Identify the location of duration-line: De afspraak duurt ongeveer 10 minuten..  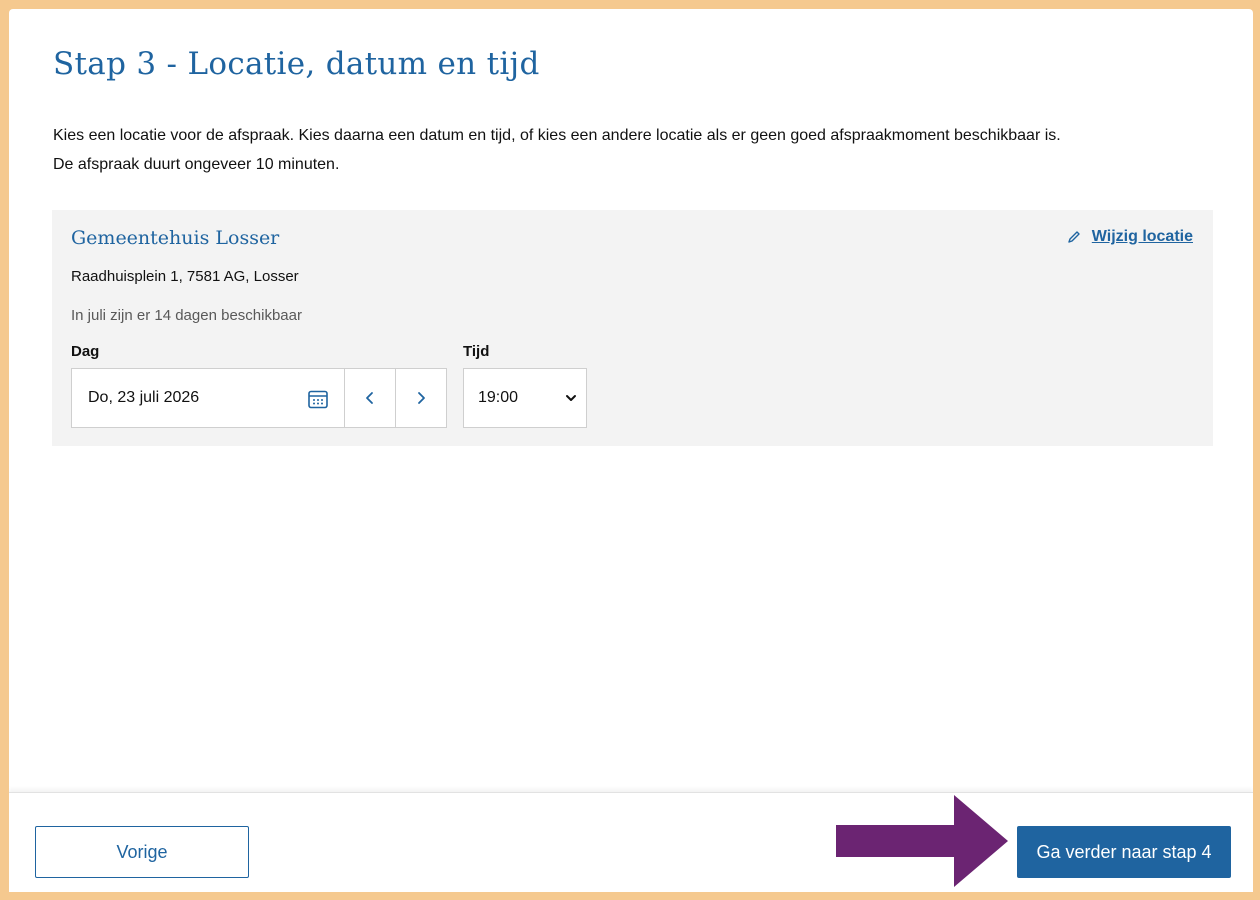
(196, 164).